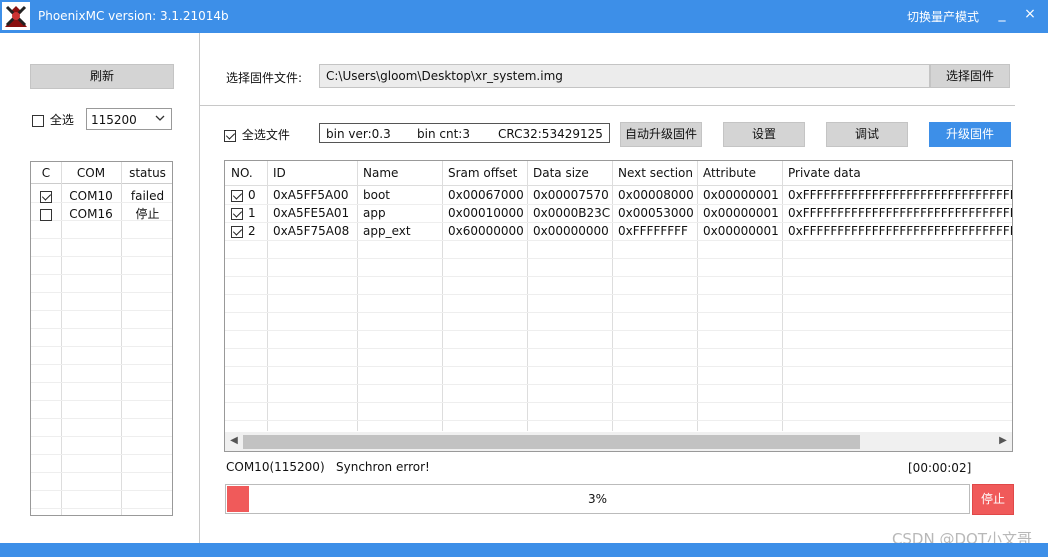  What do you see at coordinates (16, 16) in the screenshot?
I see `app-logo-icon` at bounding box center [16, 16].